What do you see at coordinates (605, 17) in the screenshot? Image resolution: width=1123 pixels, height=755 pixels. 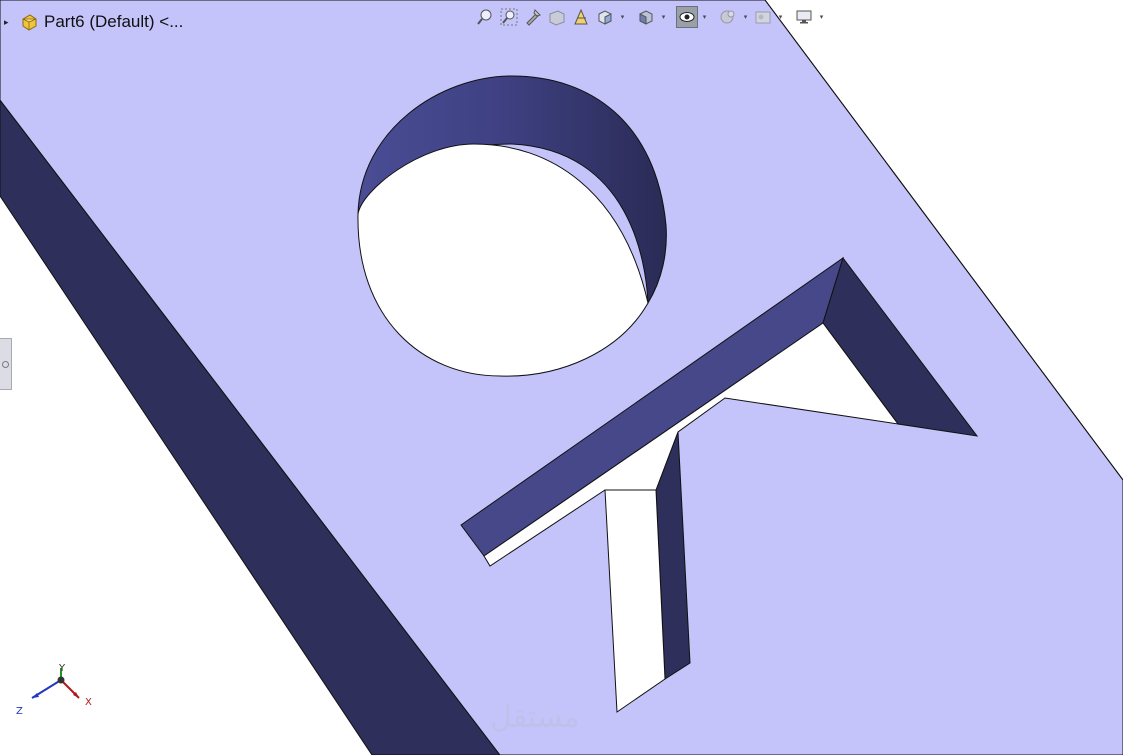 I see `view-orientation-icon` at bounding box center [605, 17].